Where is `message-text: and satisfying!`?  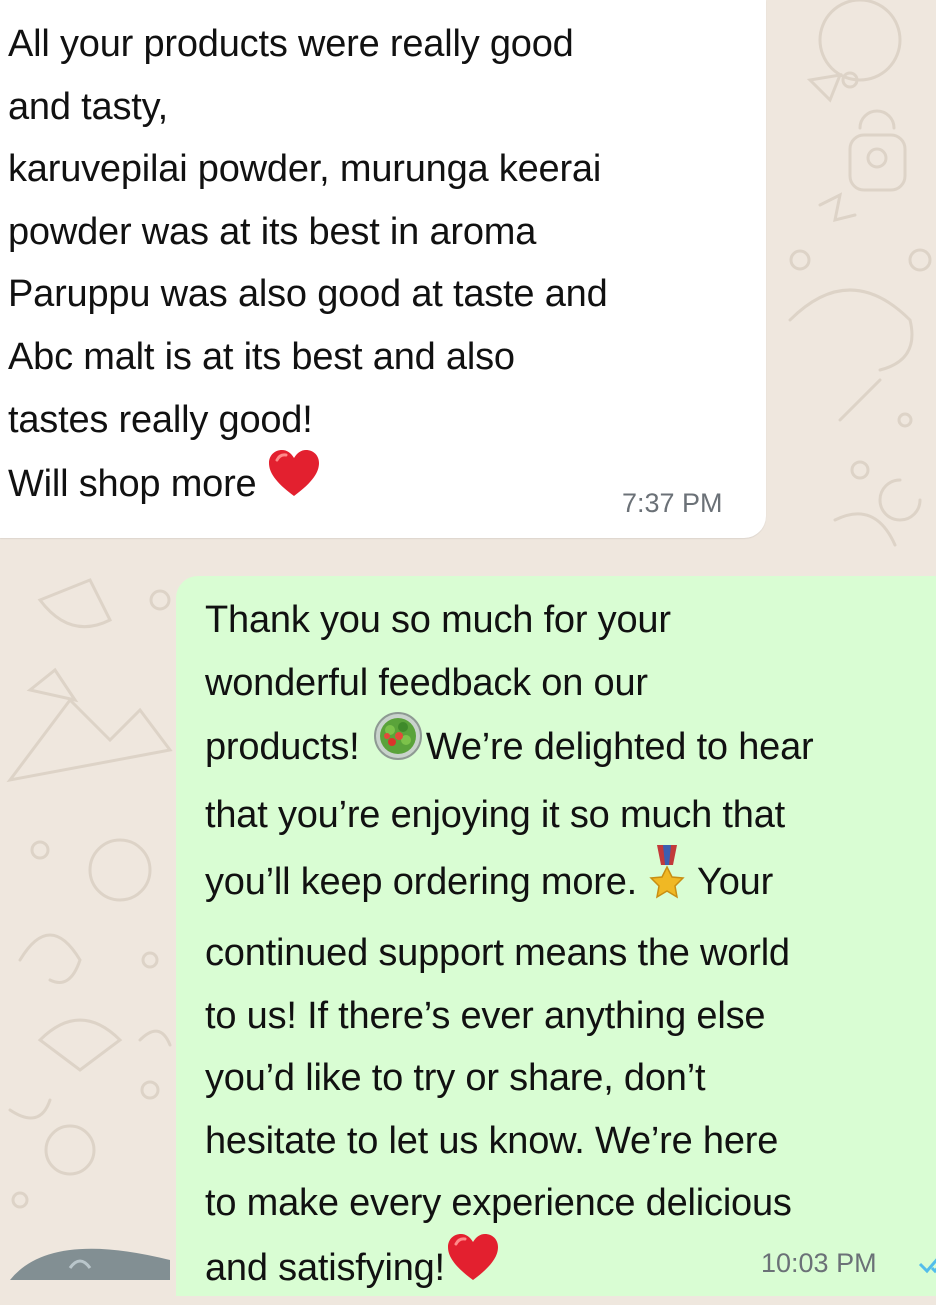 message-text: and satisfying! is located at coordinates (325, 1267).